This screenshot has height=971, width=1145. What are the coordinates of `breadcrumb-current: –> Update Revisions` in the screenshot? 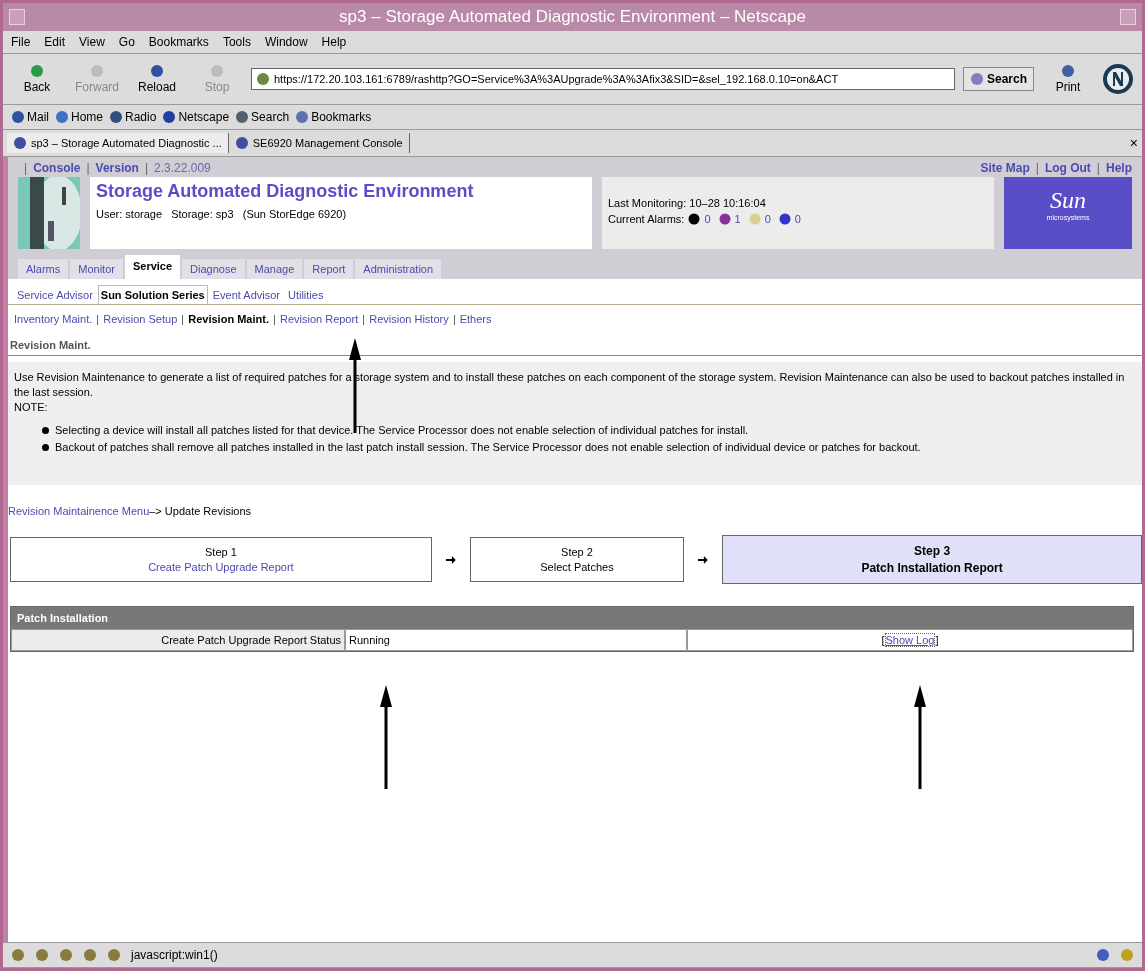 It's located at (200, 511).